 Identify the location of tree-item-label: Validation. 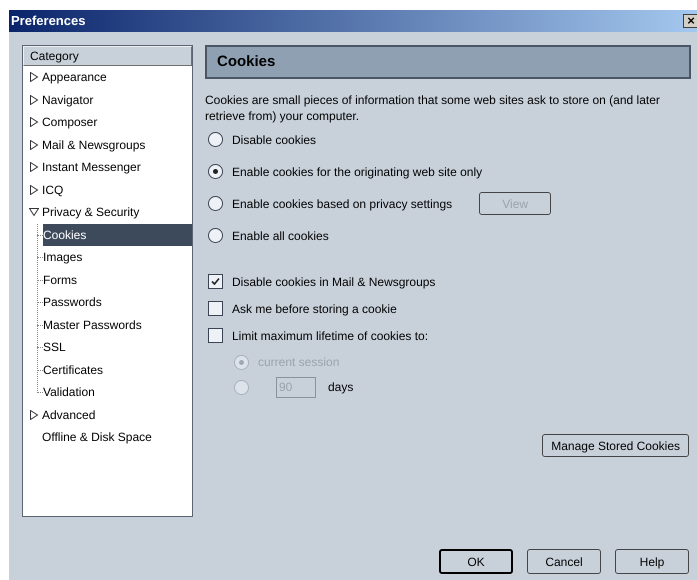
(69, 393).